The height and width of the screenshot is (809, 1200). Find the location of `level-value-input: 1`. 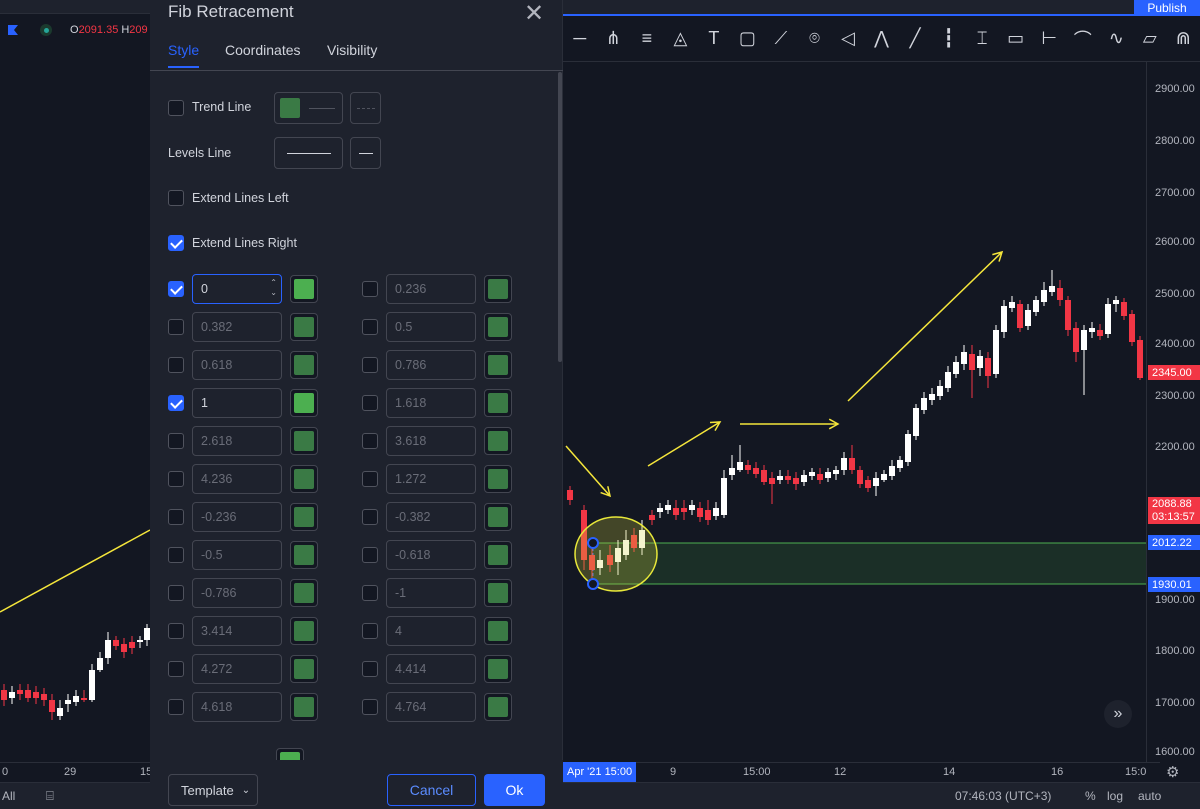

level-value-input: 1 is located at coordinates (237, 403).